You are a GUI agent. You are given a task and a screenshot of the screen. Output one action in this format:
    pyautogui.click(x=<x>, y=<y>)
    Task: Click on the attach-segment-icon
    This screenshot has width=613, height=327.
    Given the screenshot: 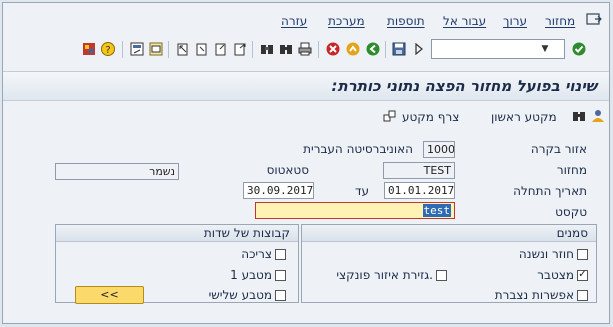 What is the action you would take?
    pyautogui.click(x=390, y=116)
    